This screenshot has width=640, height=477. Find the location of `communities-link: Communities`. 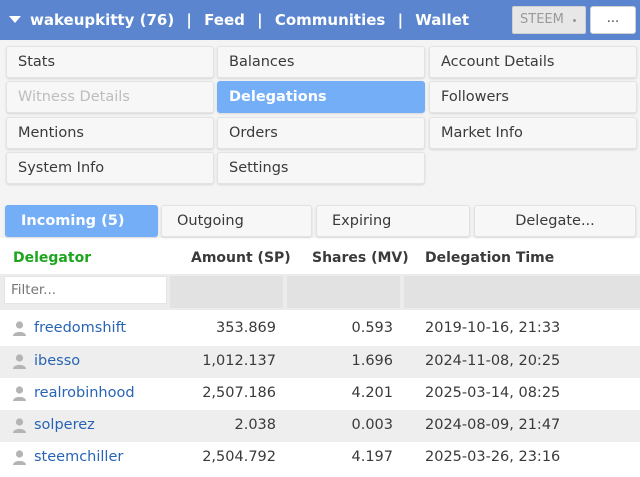

communities-link: Communities is located at coordinates (330, 20).